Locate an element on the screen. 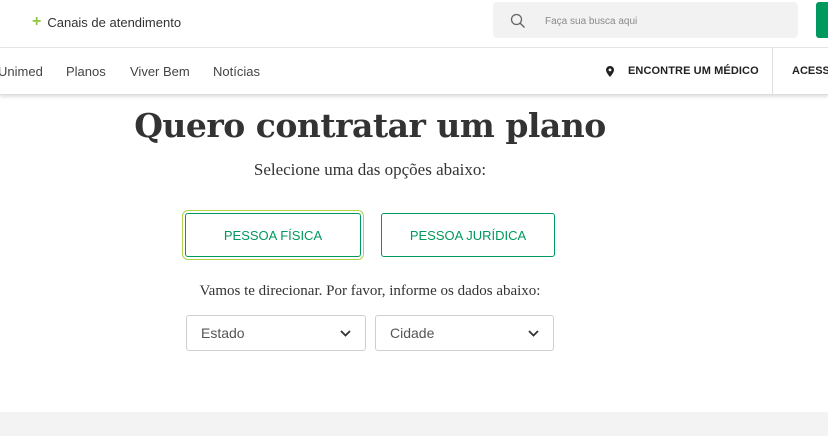  pessoa-juridica-label: PESSOA JURÍDICA is located at coordinates (468, 235).